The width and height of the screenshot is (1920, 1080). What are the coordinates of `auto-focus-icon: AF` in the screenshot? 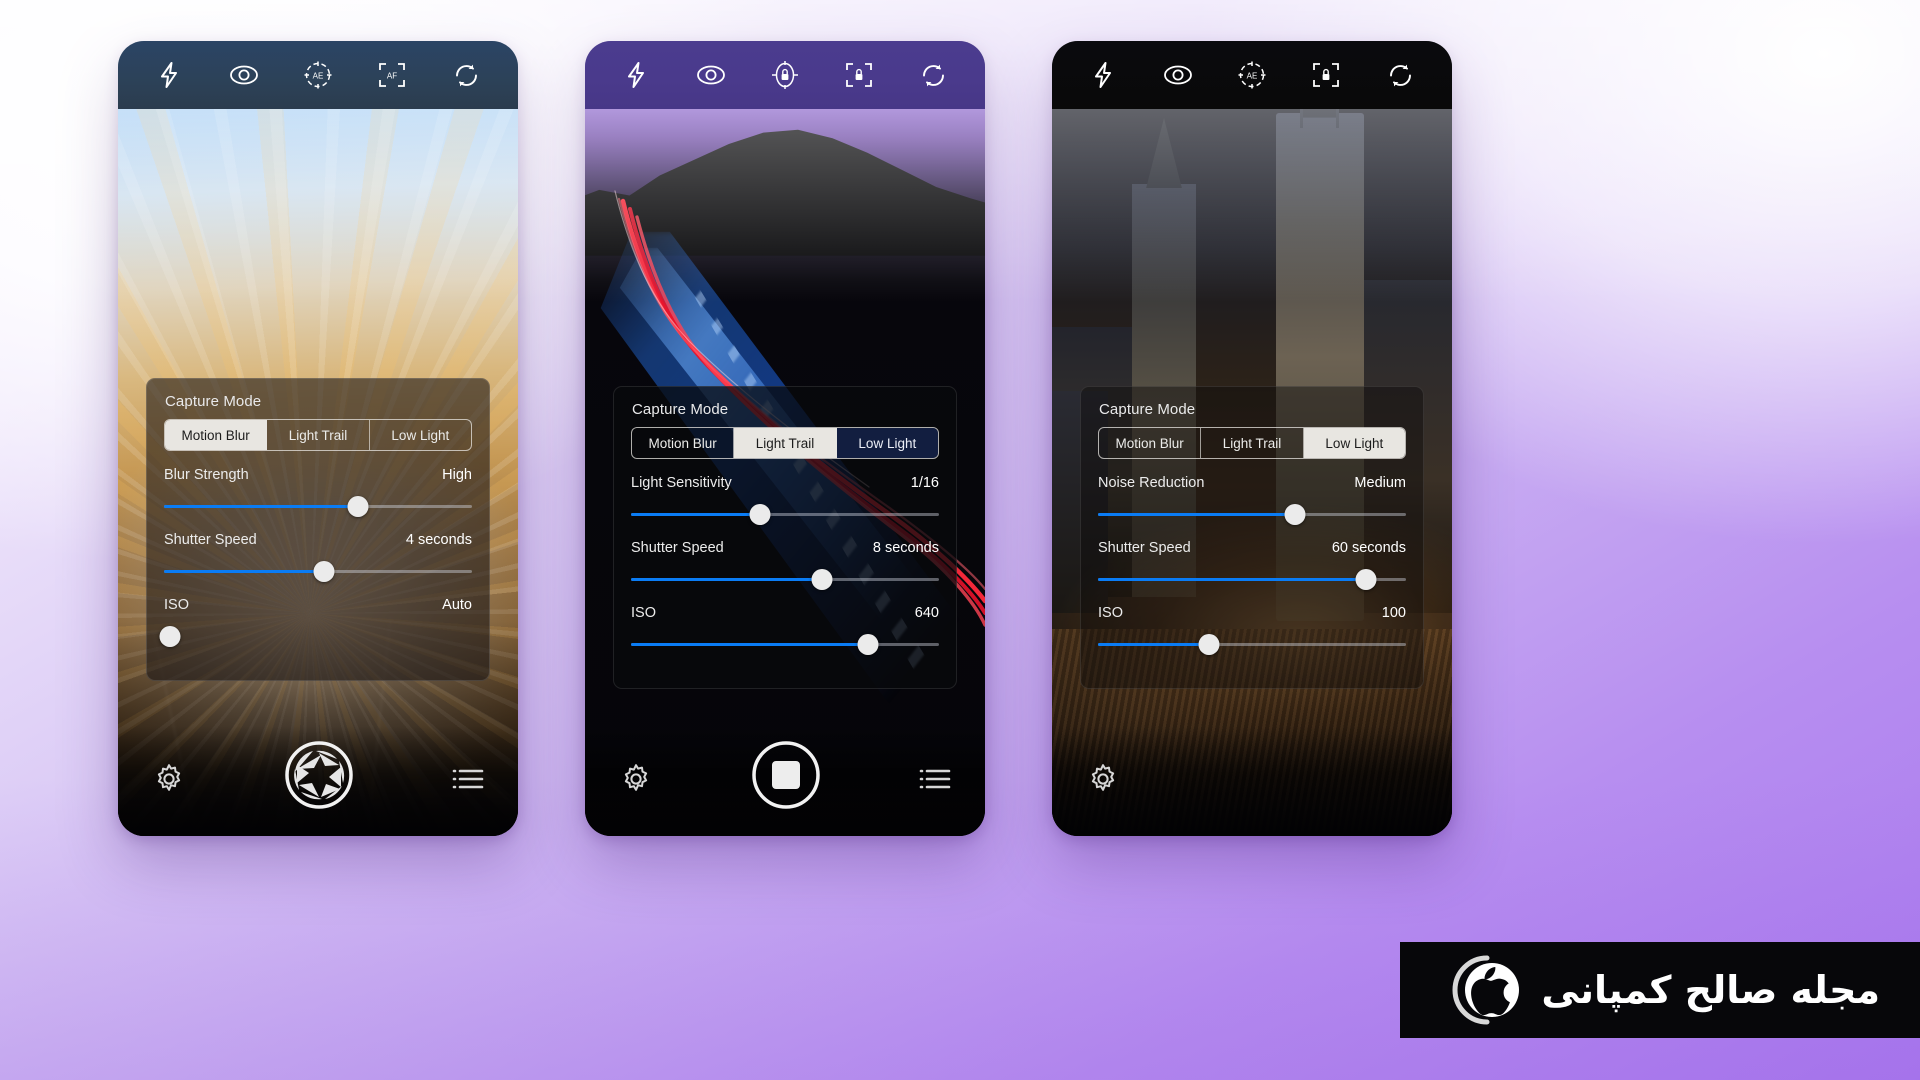 It's located at (392, 75).